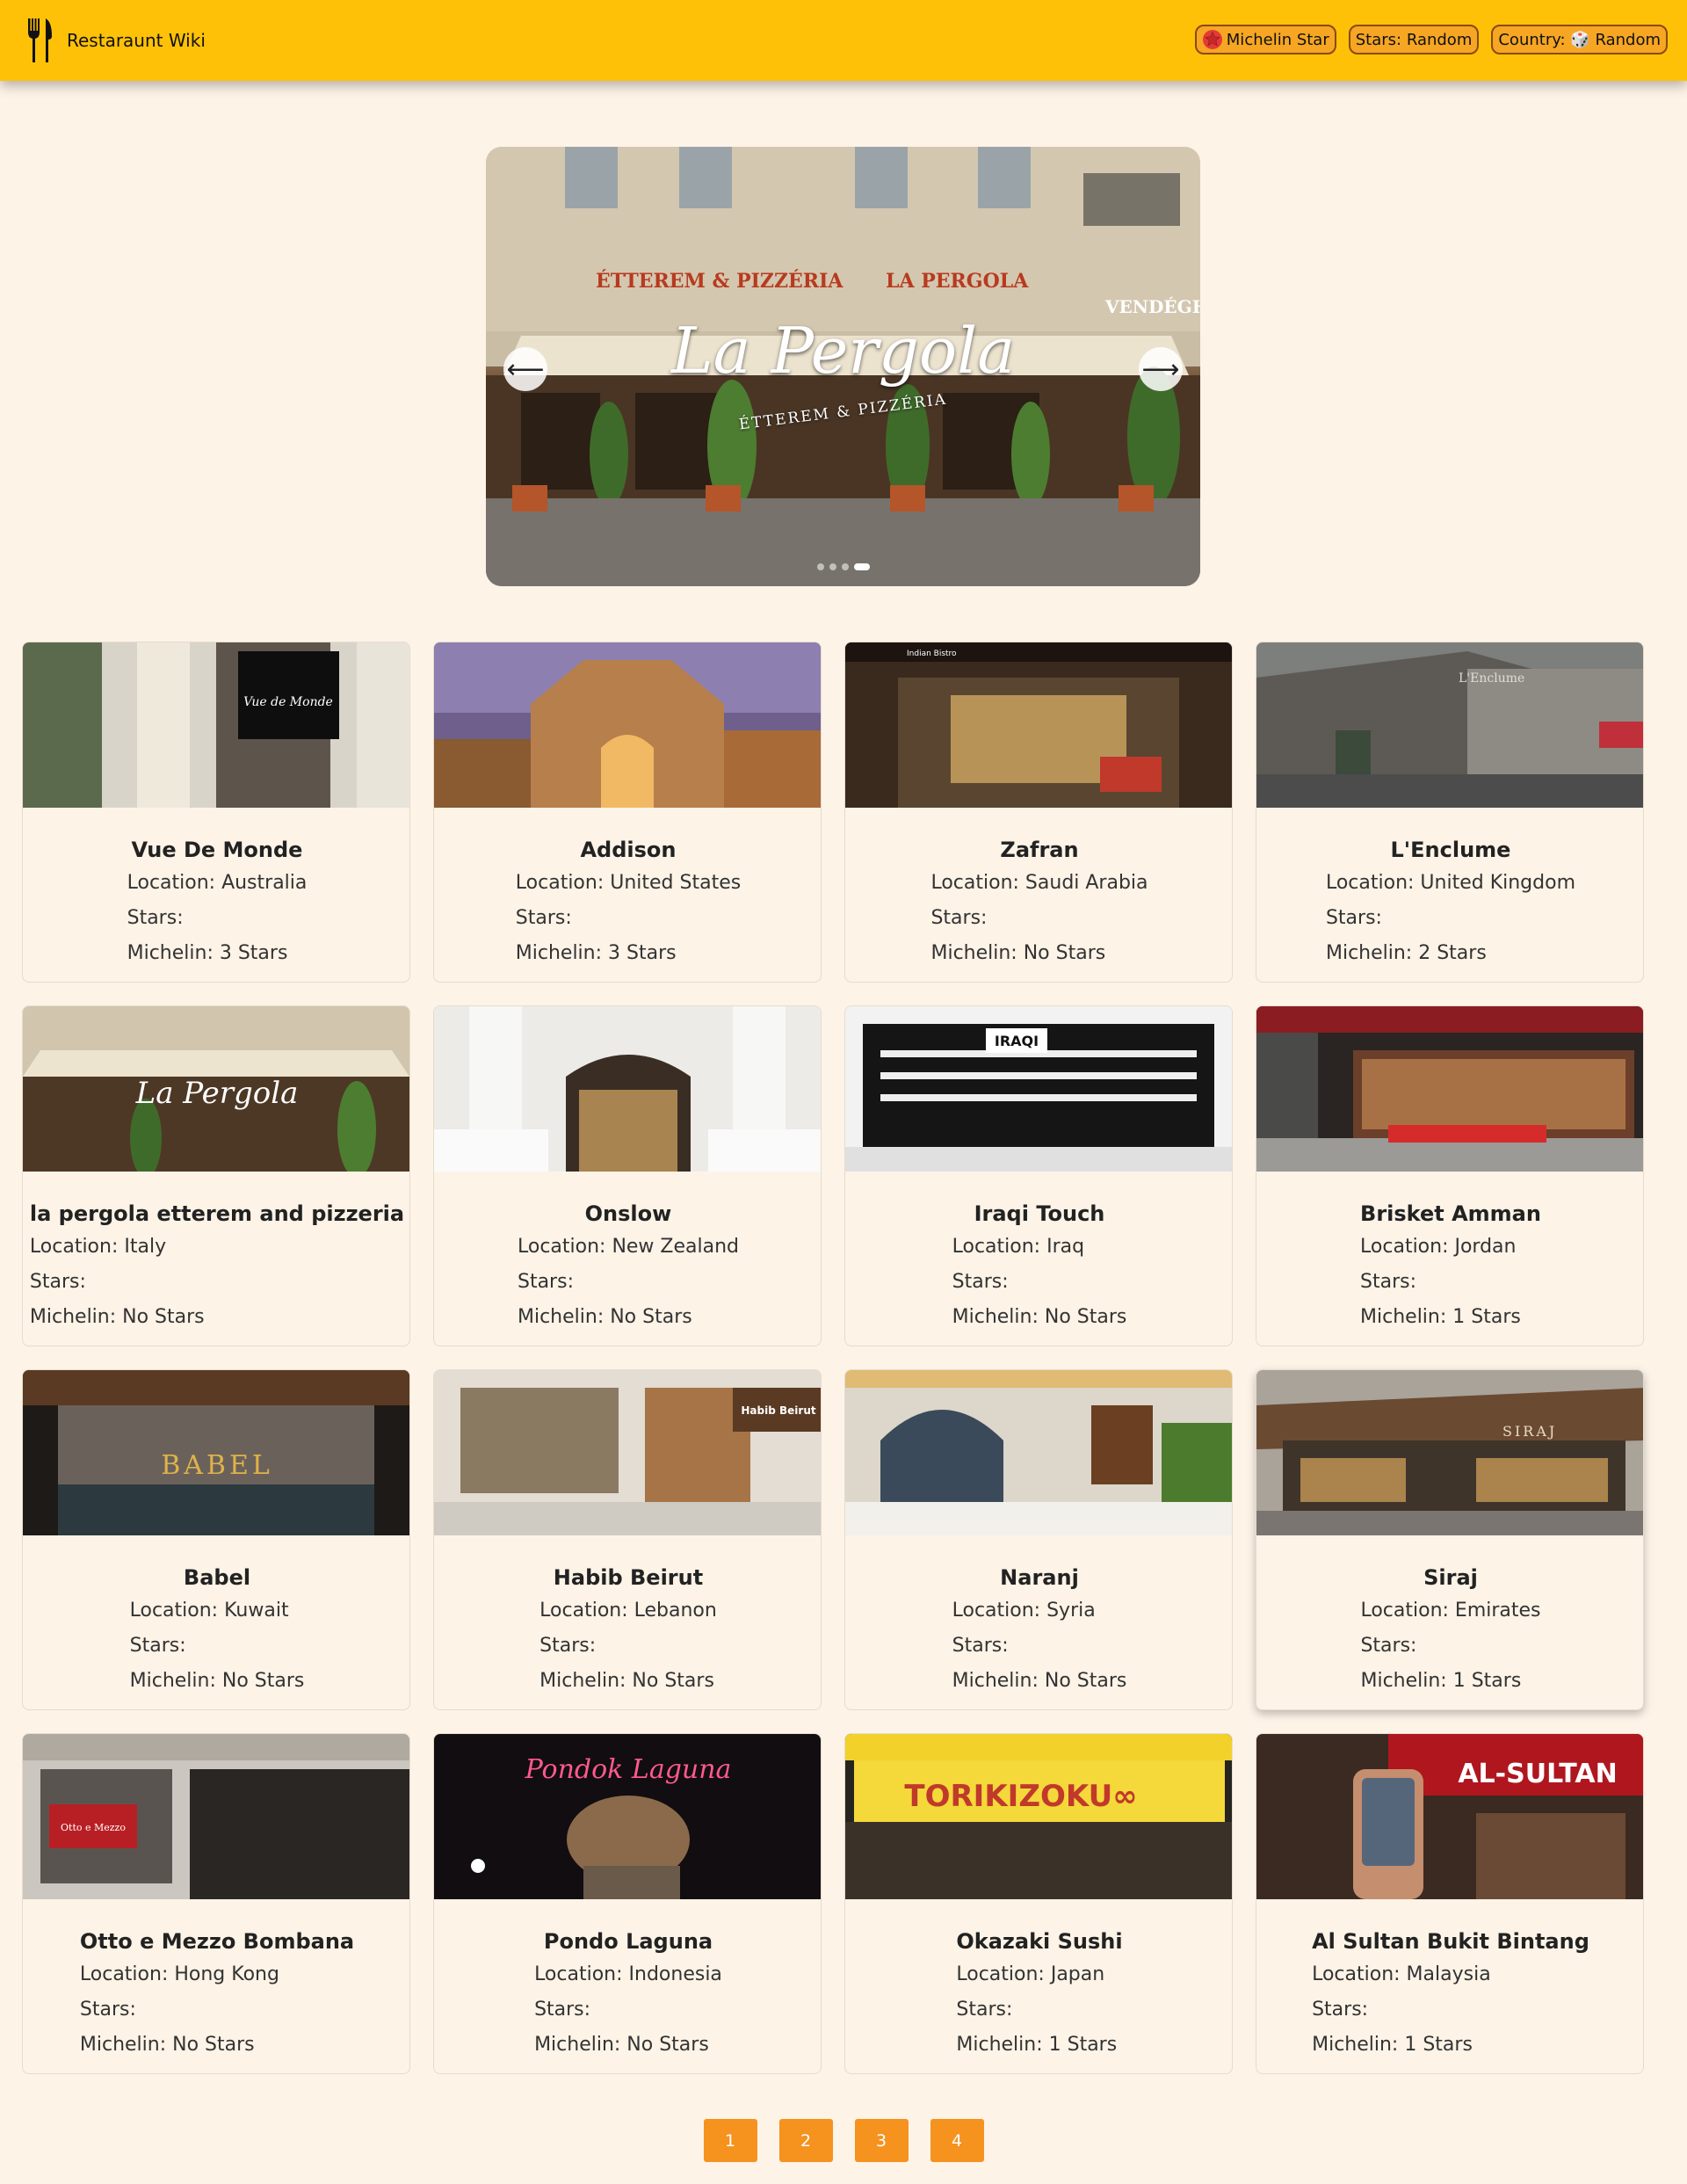  Describe the element at coordinates (217, 1941) in the screenshot. I see `restaurant-name: Otto e Mezzo Bombana` at that location.